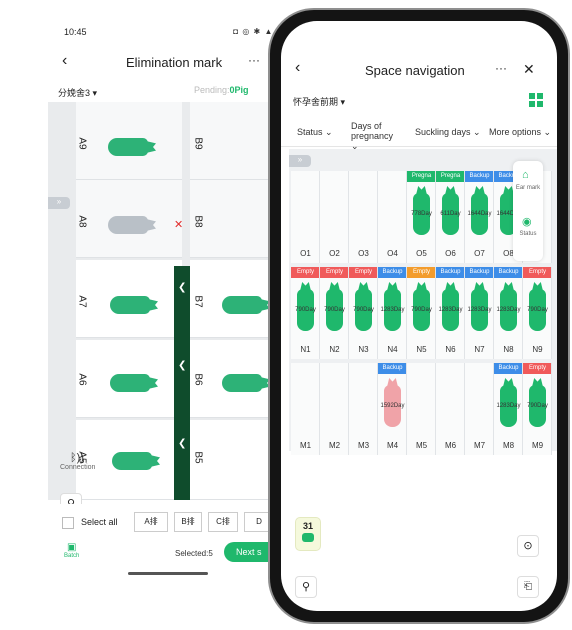 This screenshot has width=572, height=630. What do you see at coordinates (508, 349) in the screenshot?
I see `pen-label: N8` at bounding box center [508, 349].